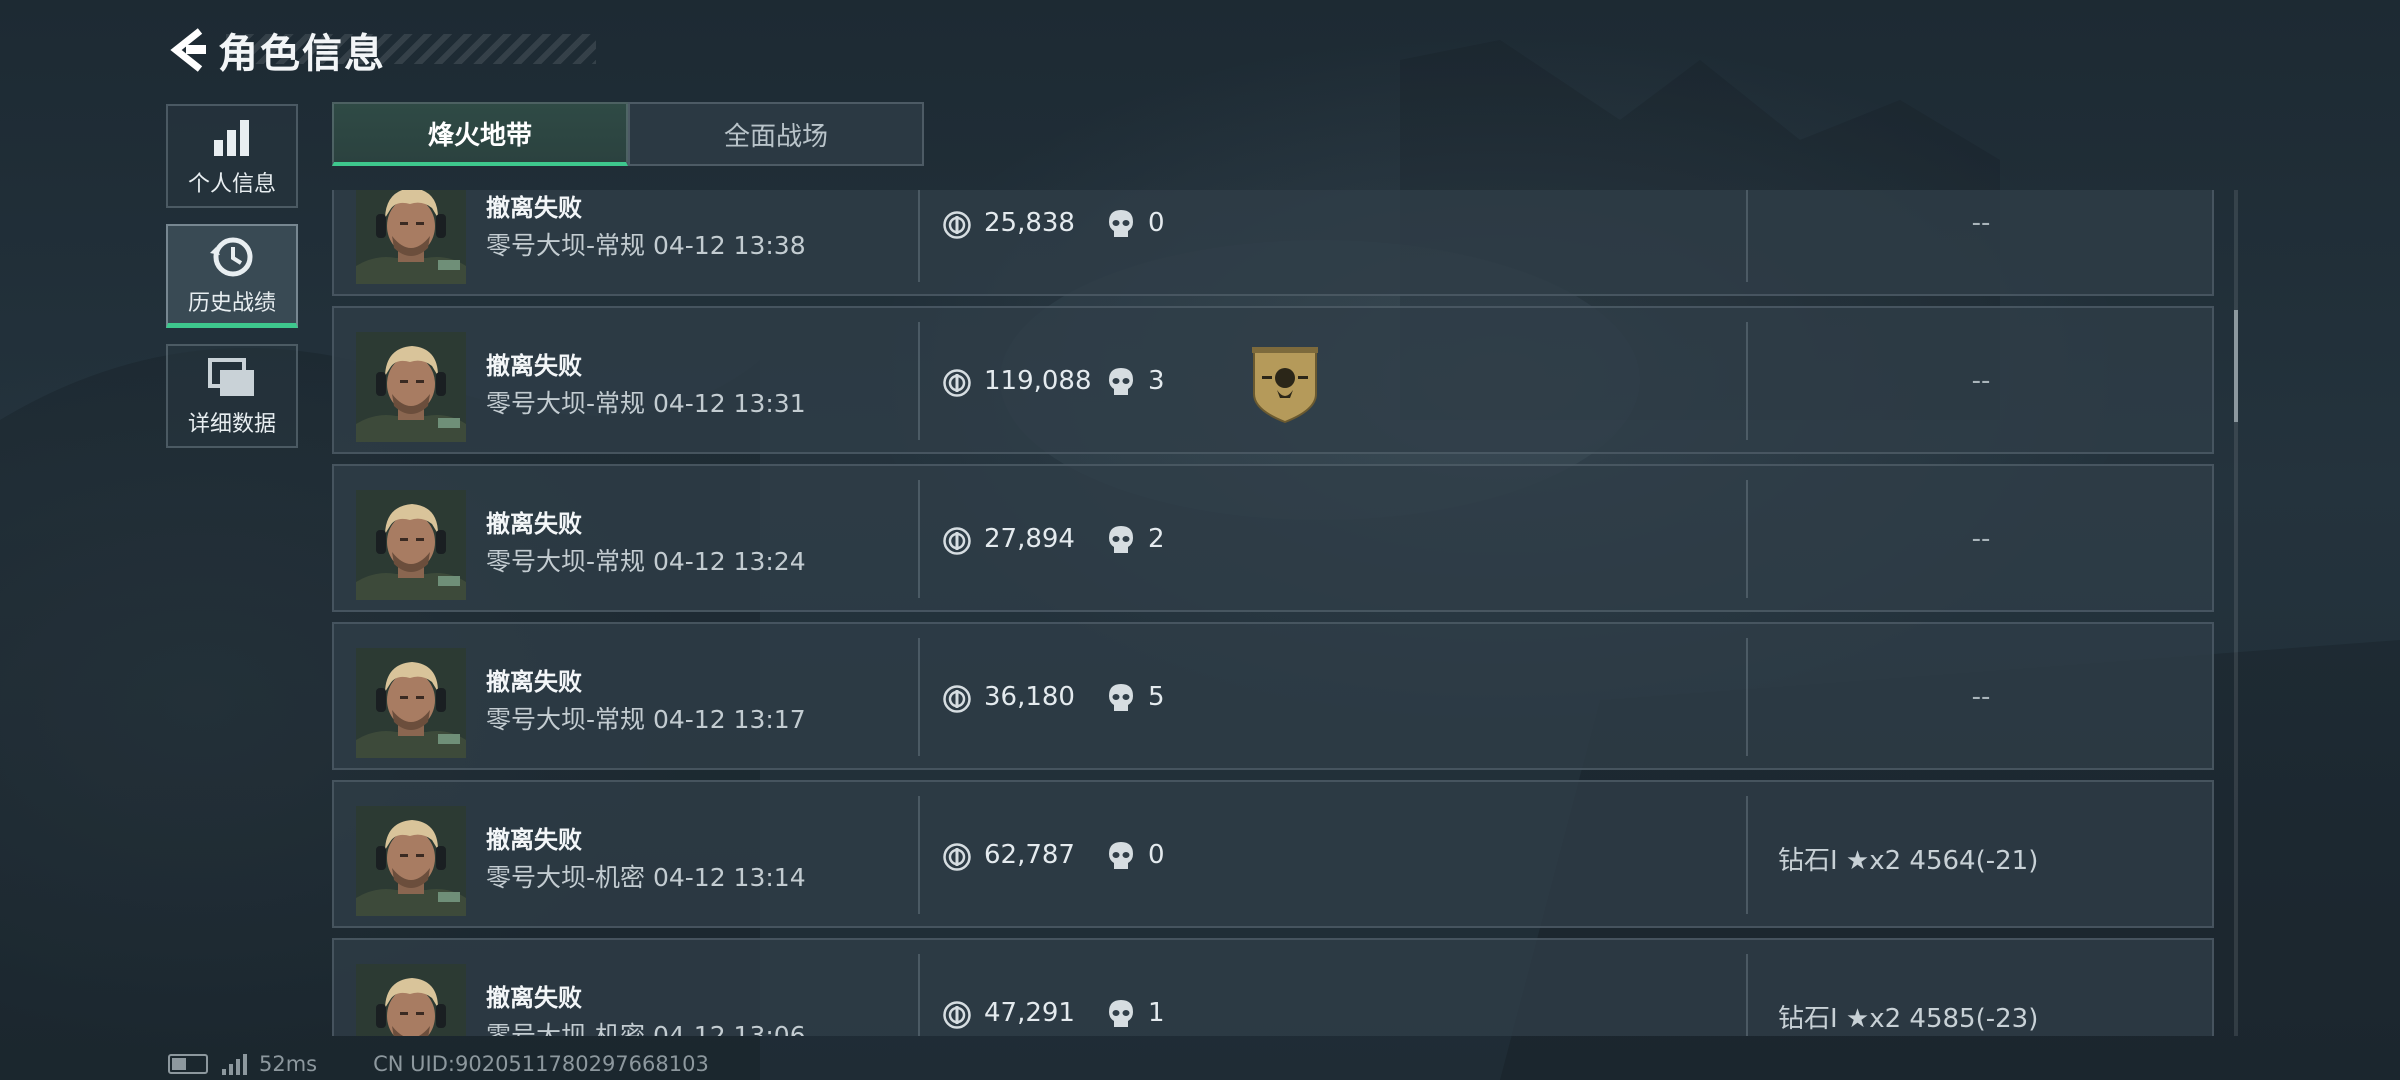 The width and height of the screenshot is (2400, 1080). I want to click on rank-score: 钻石I ★x2 4585(-23), so click(1908, 1019).